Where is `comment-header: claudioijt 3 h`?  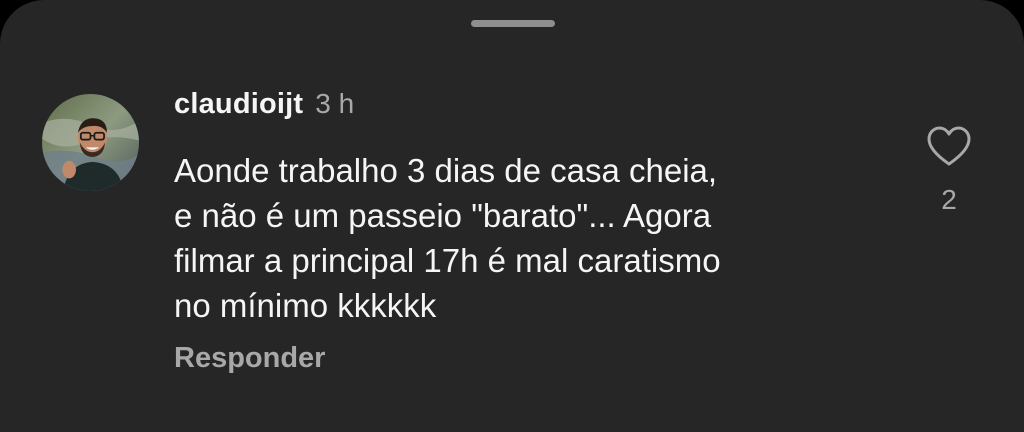 comment-header: claudioijt 3 h is located at coordinates (534, 108).